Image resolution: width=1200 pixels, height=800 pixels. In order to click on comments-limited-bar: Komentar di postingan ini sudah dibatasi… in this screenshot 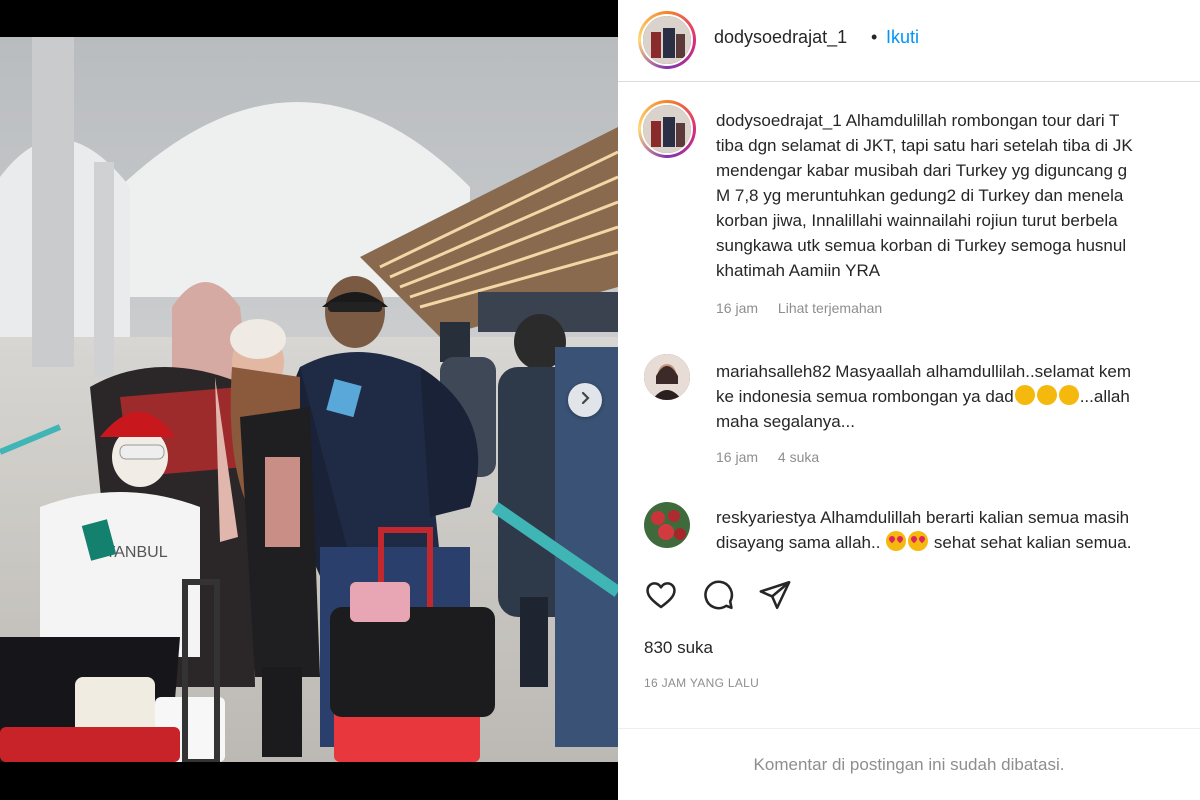, I will do `click(909, 764)`.